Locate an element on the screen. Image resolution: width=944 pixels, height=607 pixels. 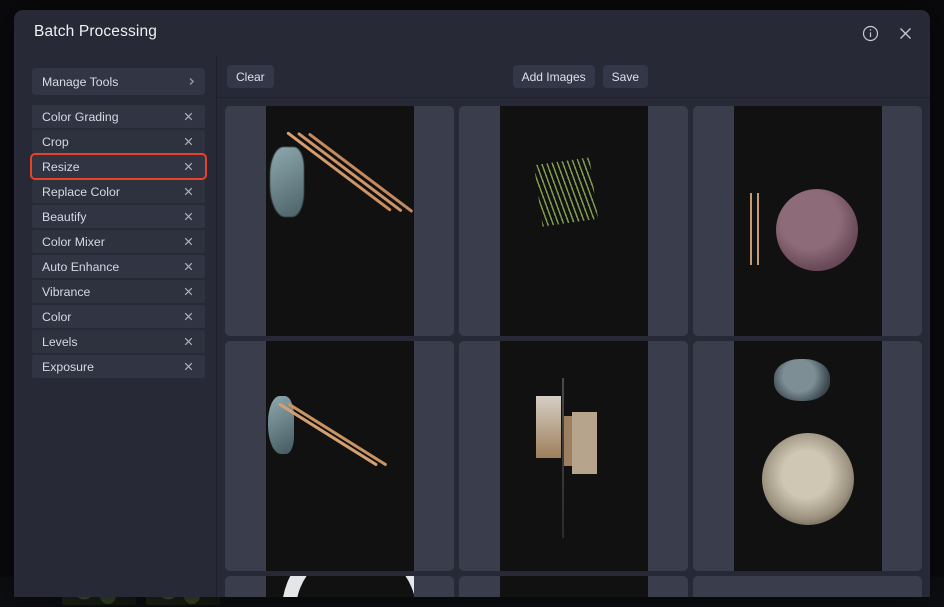
tool-label: Crop is located at coordinates (55, 141).